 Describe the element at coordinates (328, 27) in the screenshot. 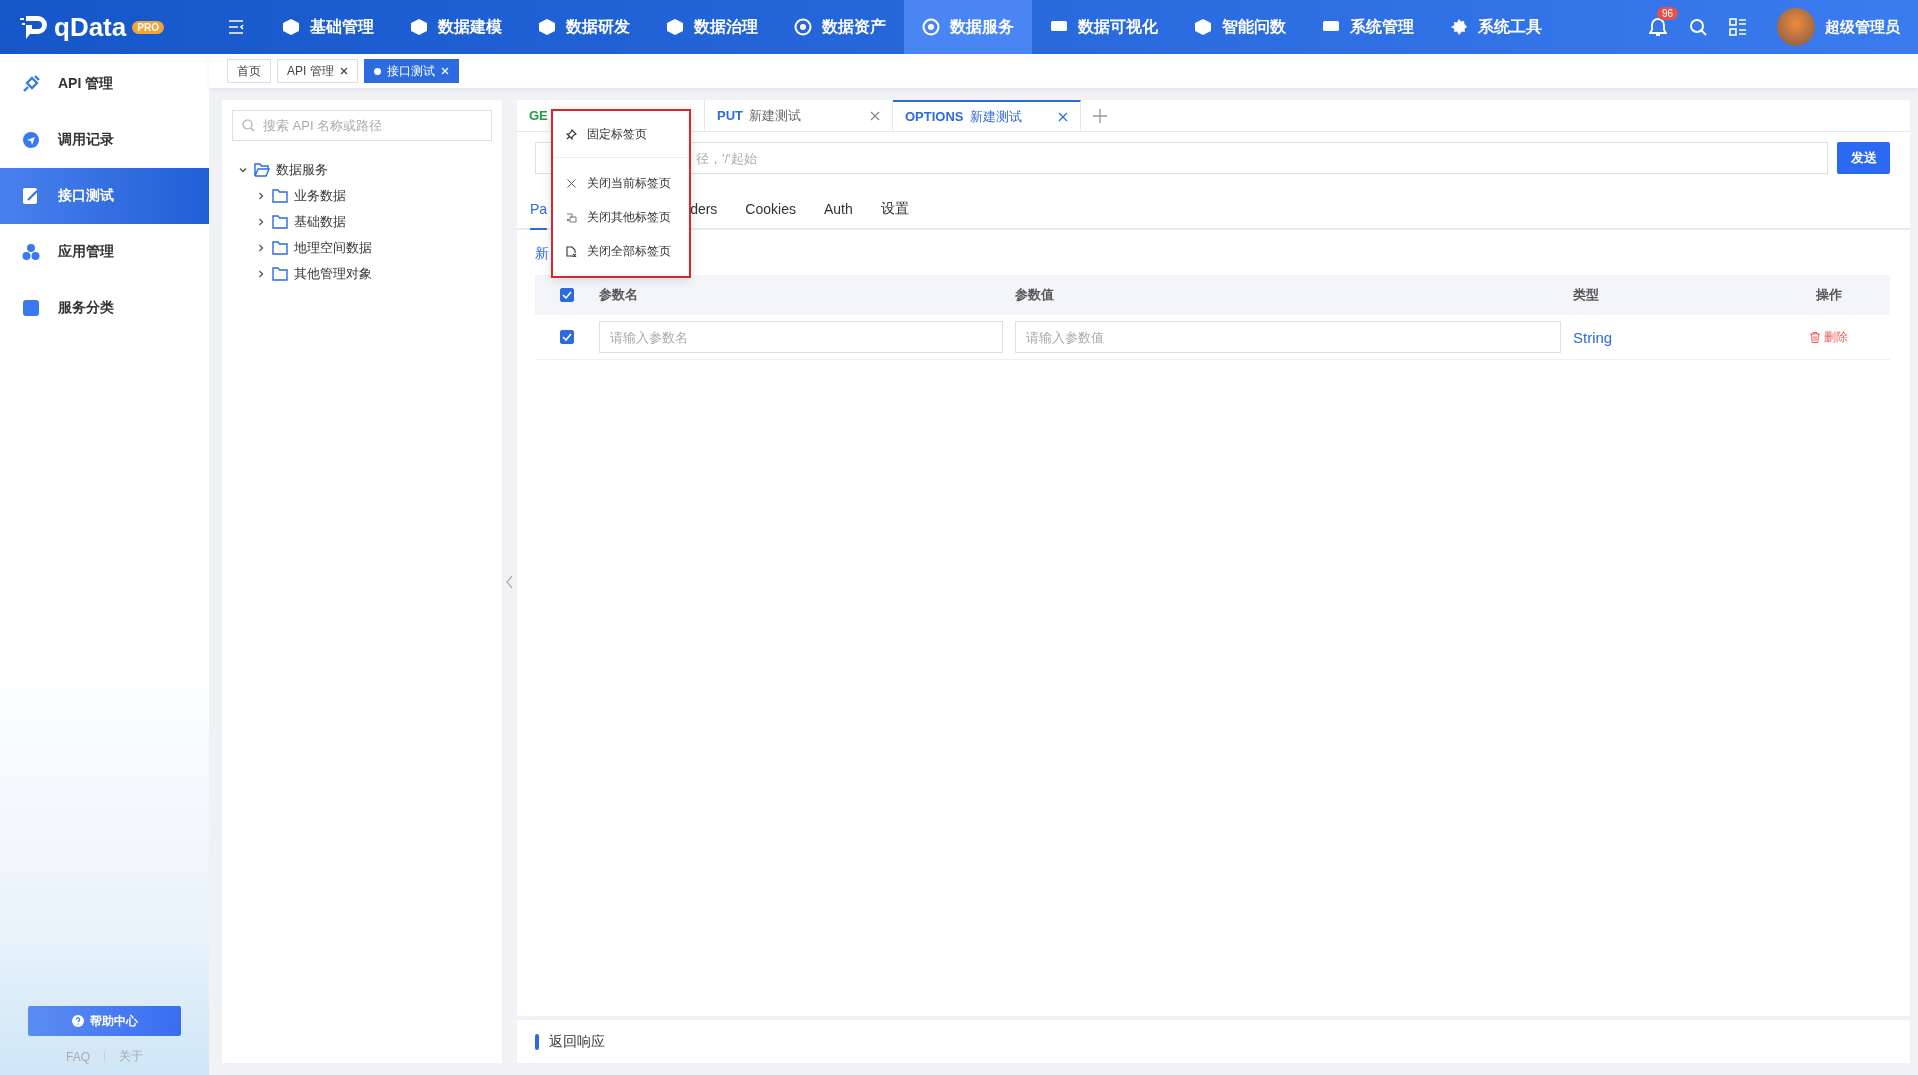

I see `nav-item: 基础管理` at that location.